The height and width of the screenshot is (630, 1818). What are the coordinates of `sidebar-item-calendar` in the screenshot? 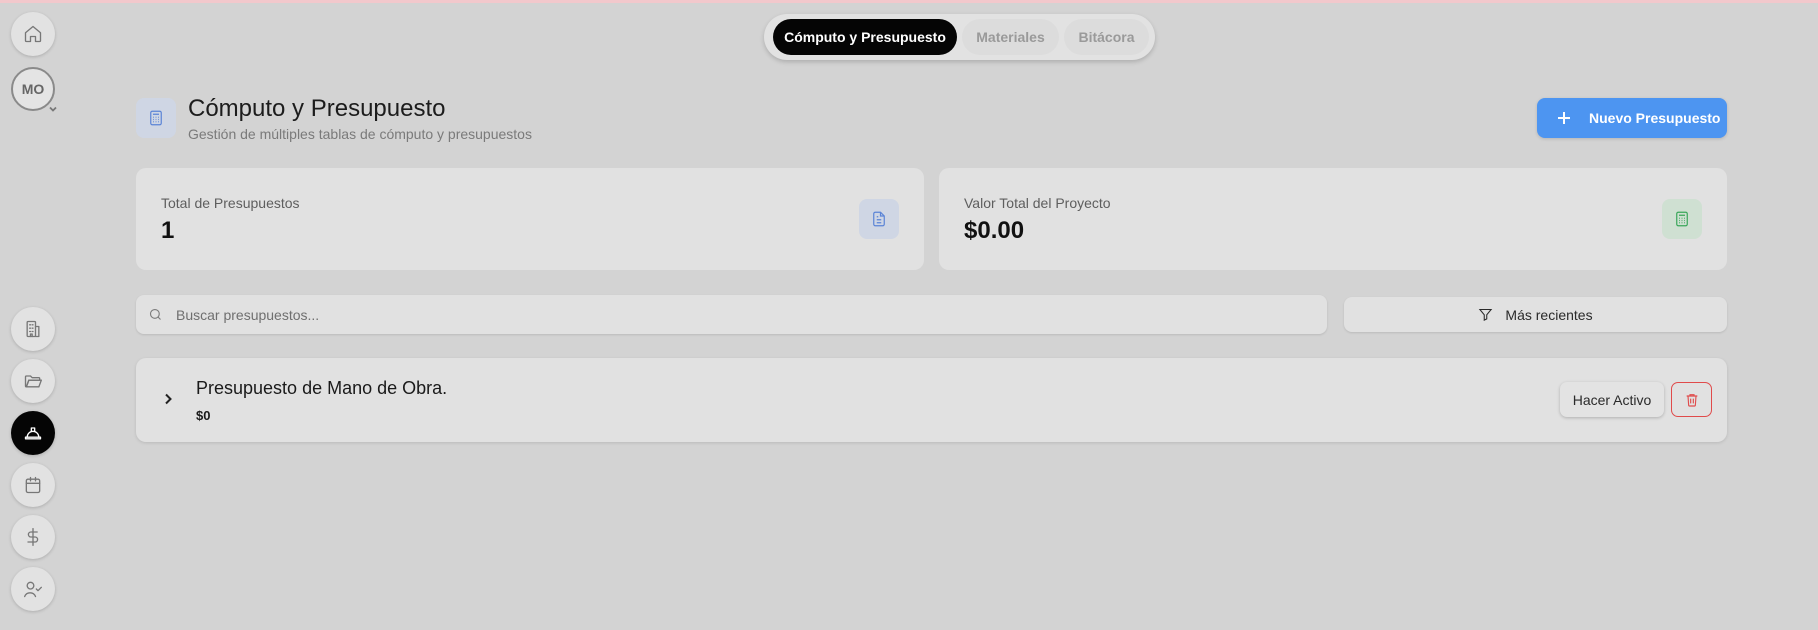 It's located at (33, 485).